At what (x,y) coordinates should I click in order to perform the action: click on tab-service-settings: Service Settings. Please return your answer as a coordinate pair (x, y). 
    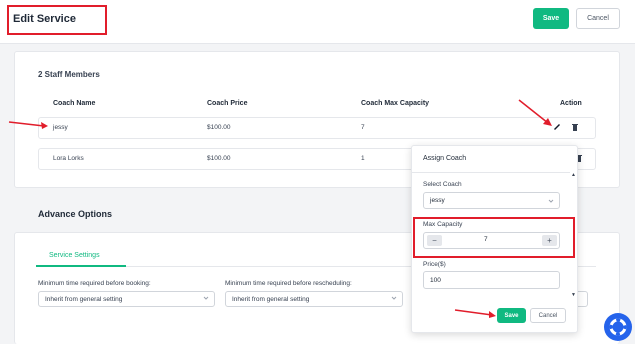
    Looking at the image, I should click on (74, 255).